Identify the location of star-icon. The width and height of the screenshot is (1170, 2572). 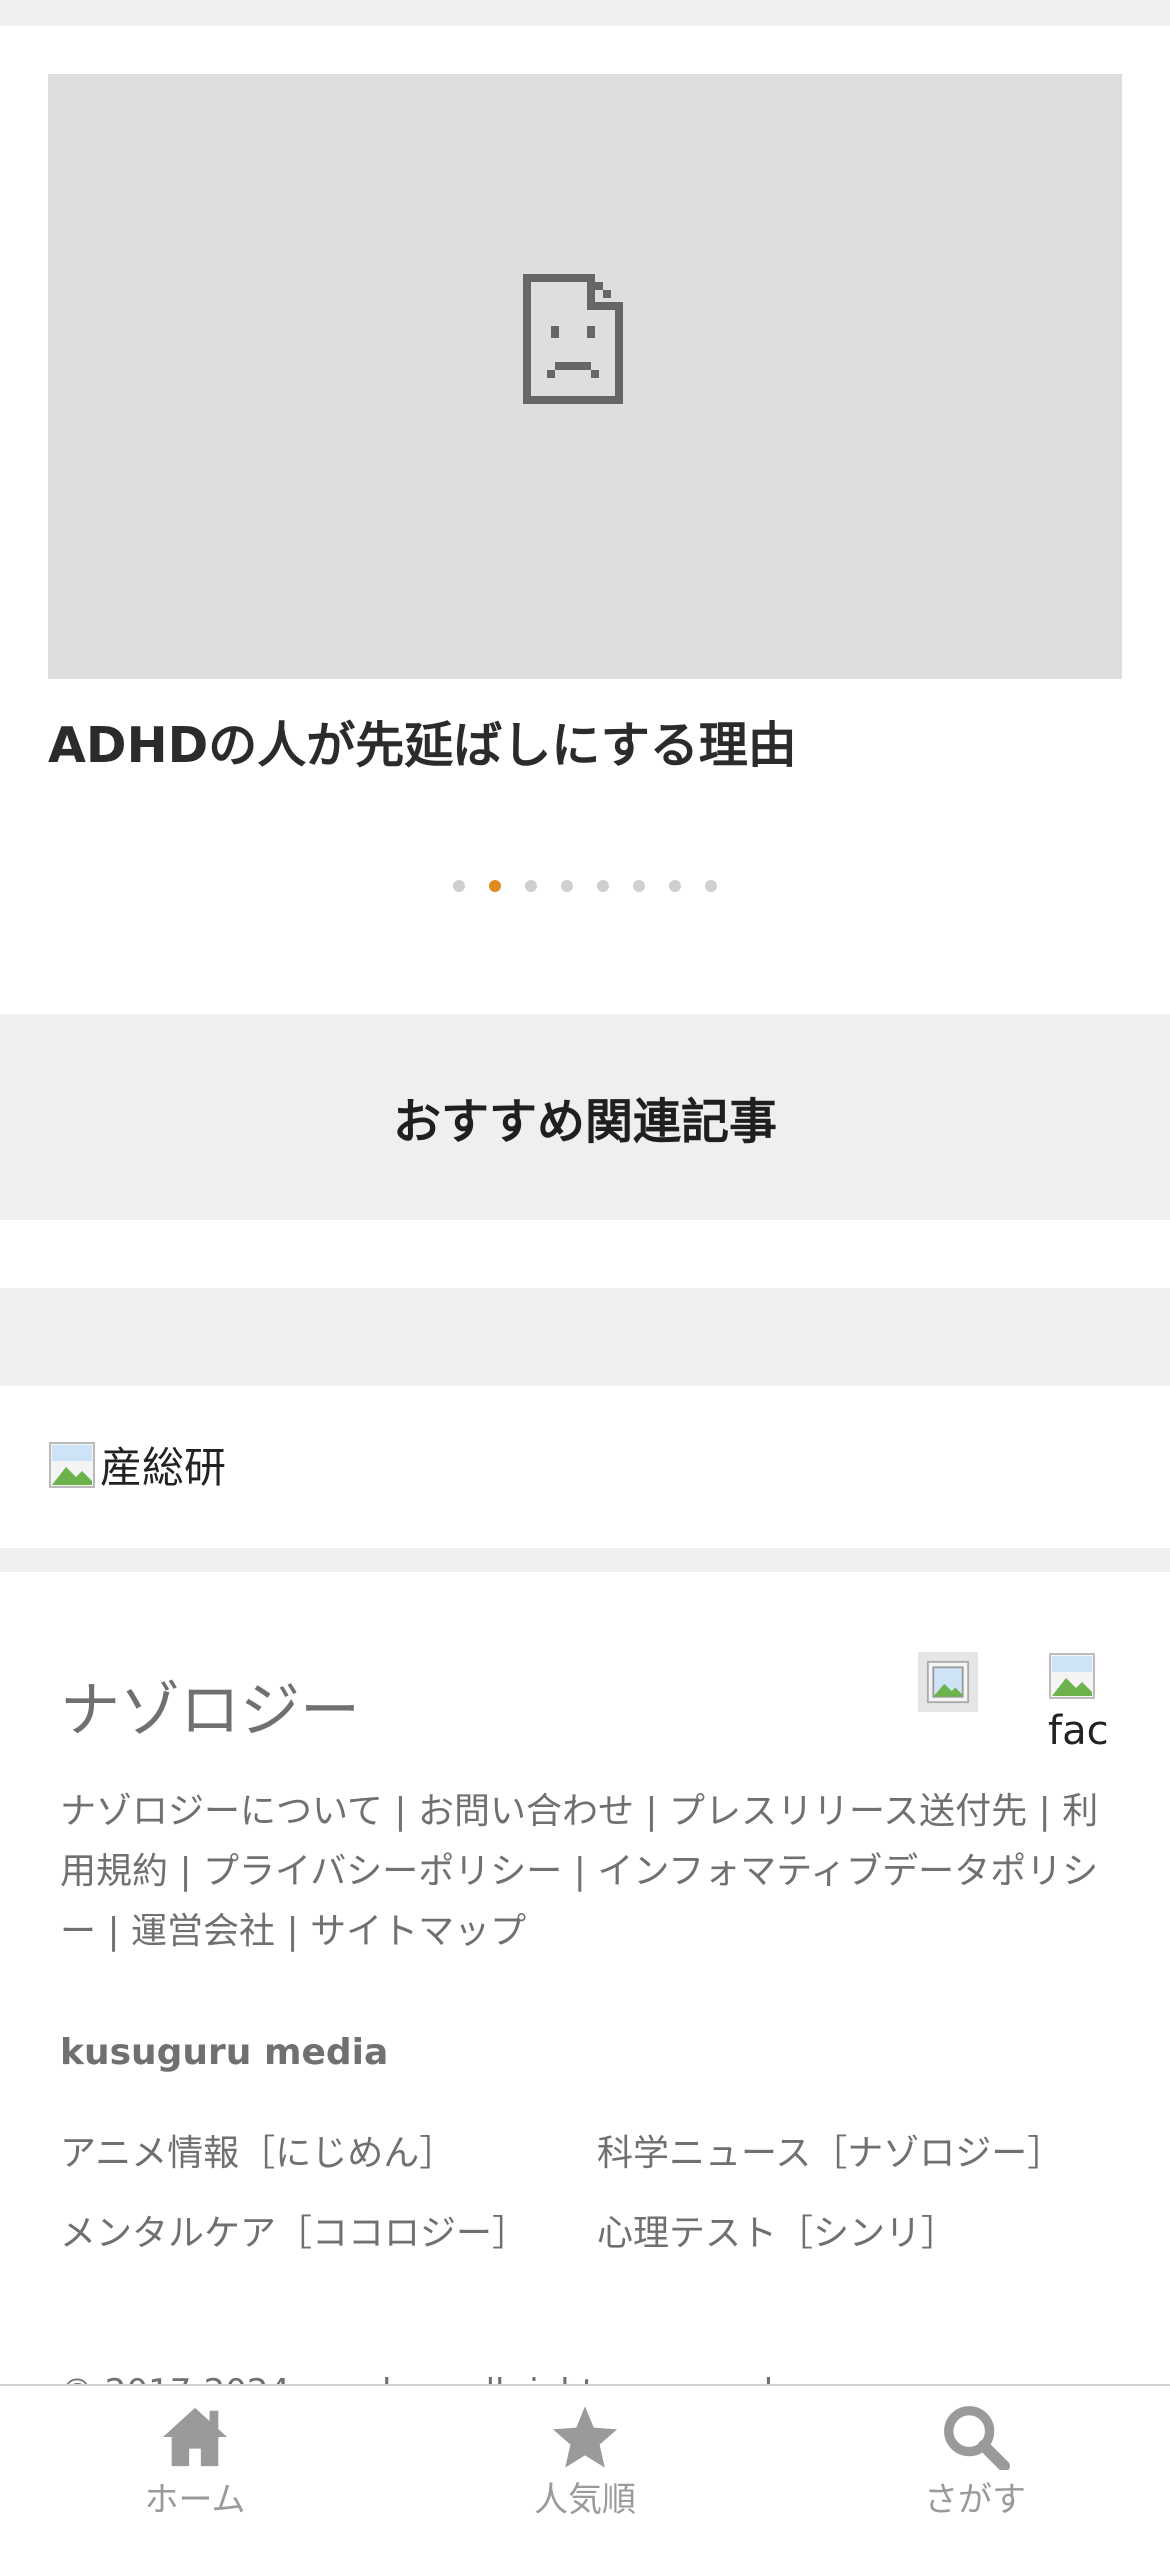
(585, 2437).